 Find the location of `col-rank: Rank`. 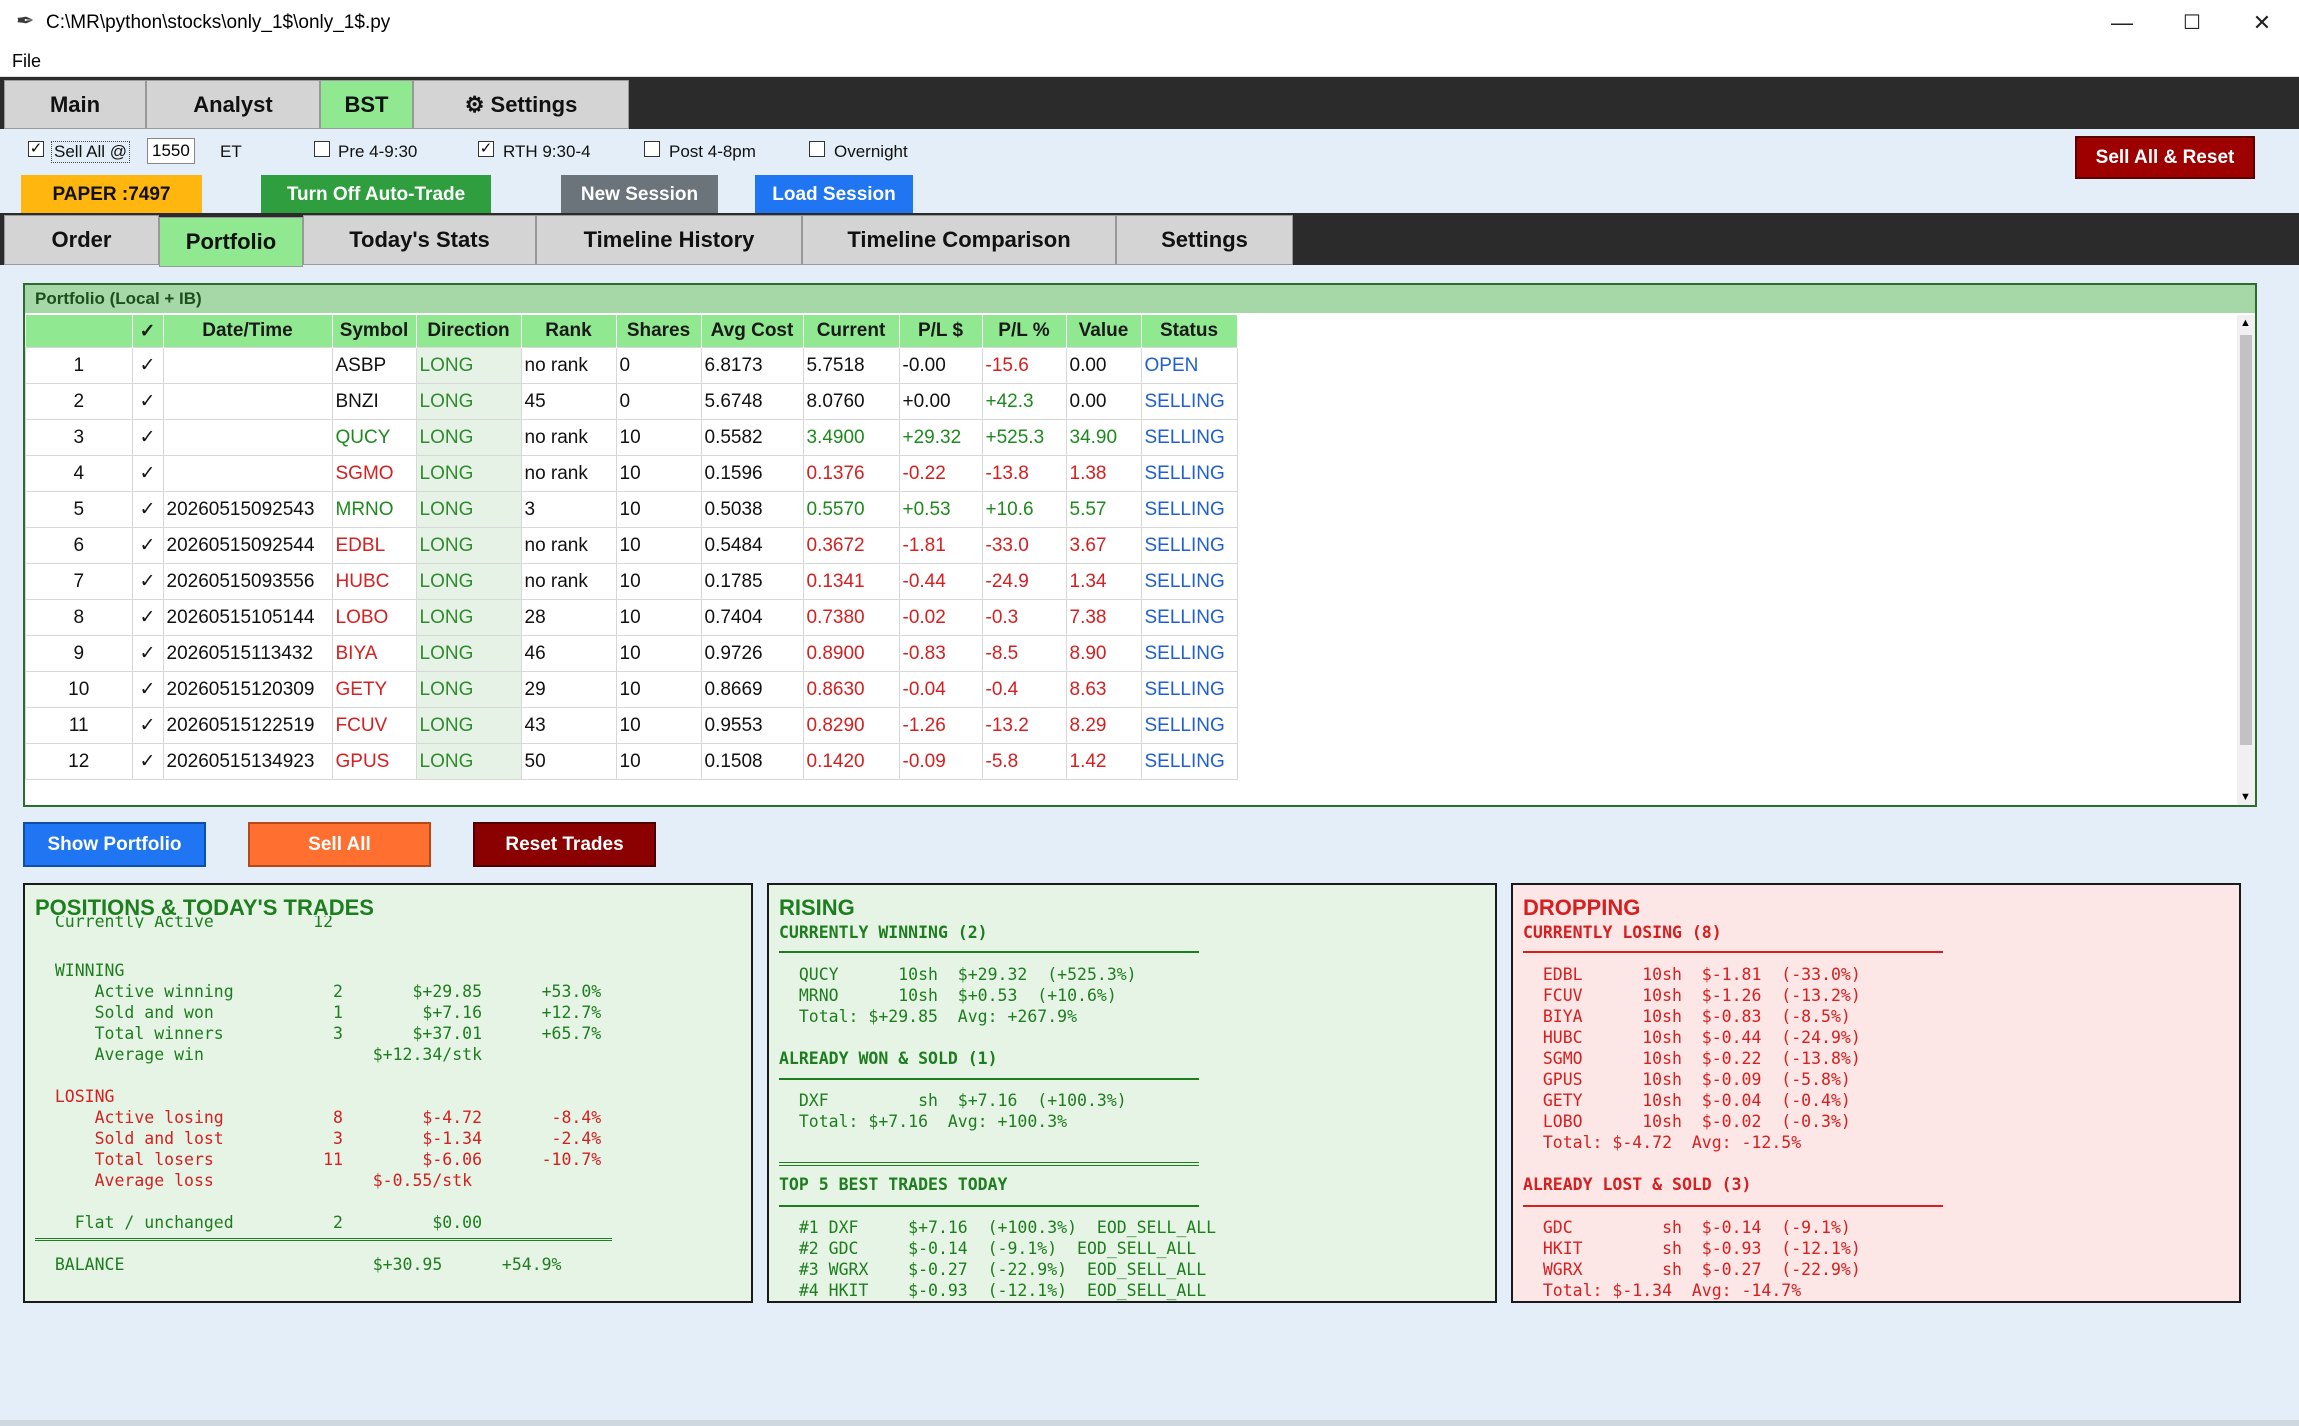

col-rank: Rank is located at coordinates (569, 331).